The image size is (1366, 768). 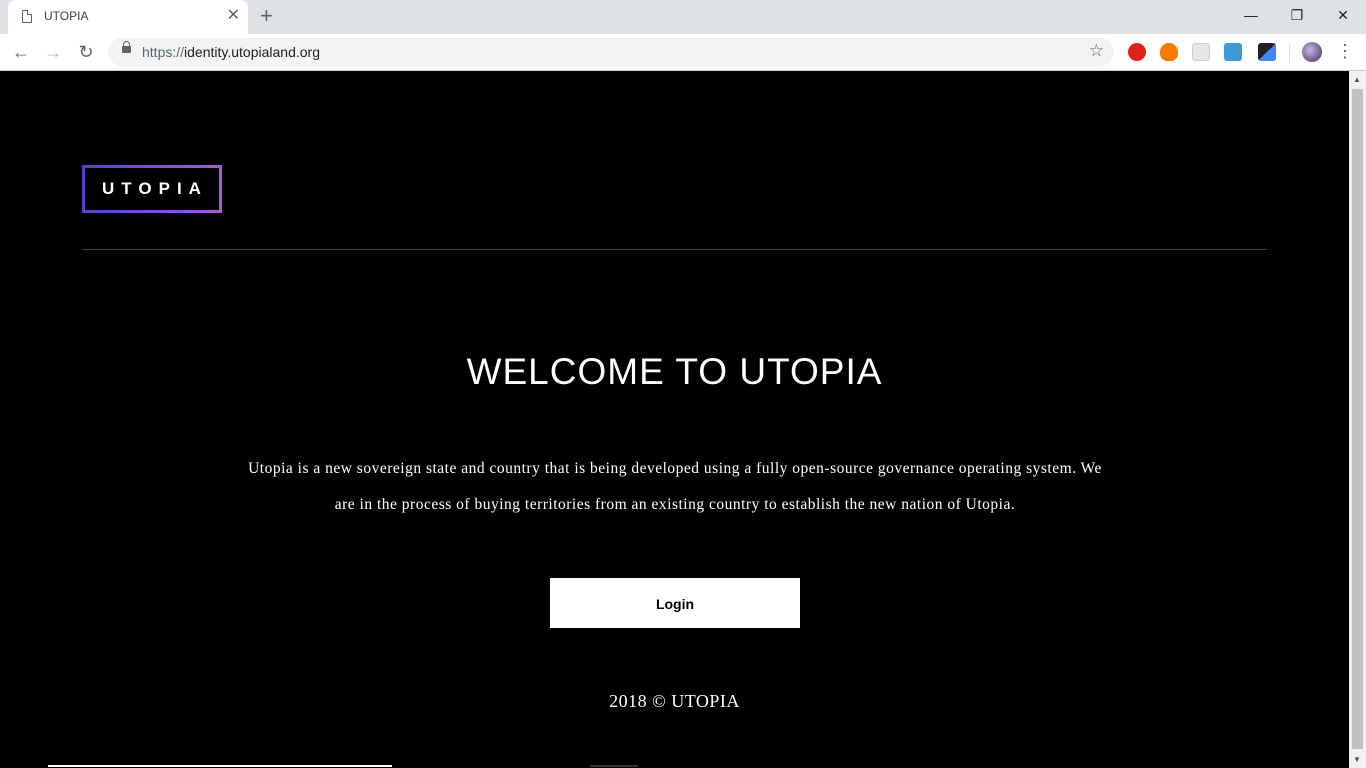 I want to click on page-scrollbar: ▲ ▼, so click(x=1357, y=419).